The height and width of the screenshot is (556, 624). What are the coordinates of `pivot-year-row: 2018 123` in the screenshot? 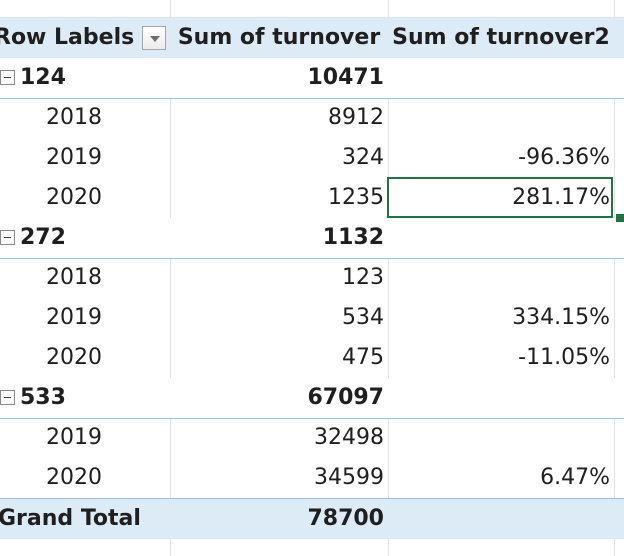 It's located at (312, 278).